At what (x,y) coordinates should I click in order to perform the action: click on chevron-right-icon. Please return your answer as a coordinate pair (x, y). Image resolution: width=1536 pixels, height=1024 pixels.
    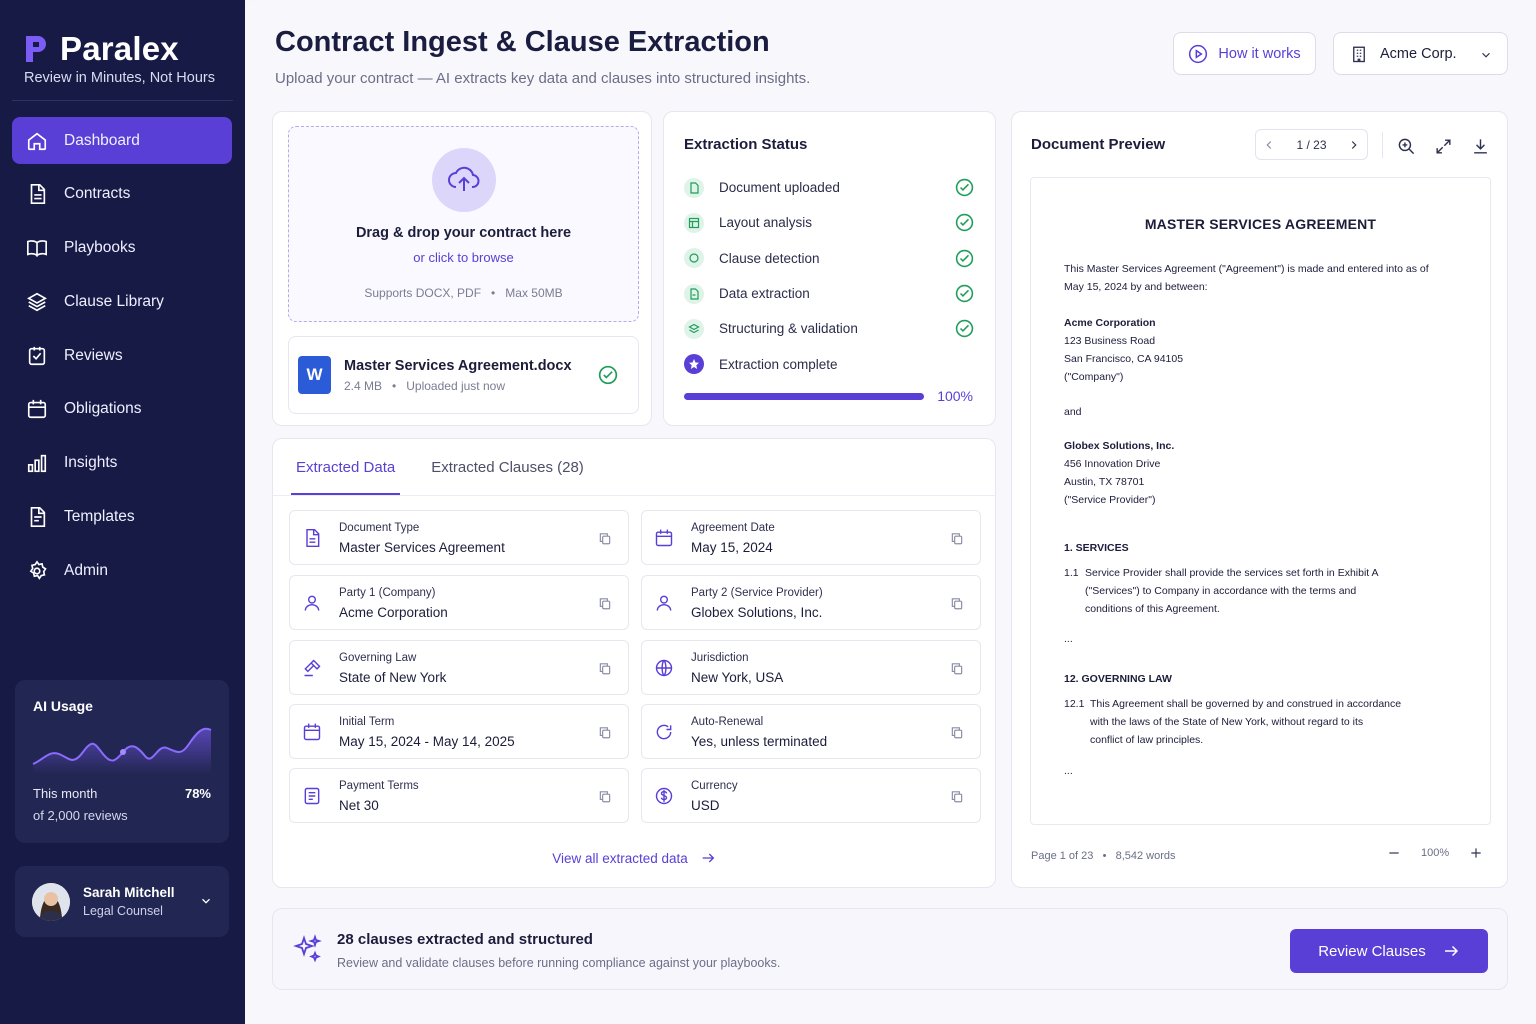
    Looking at the image, I should click on (1354, 145).